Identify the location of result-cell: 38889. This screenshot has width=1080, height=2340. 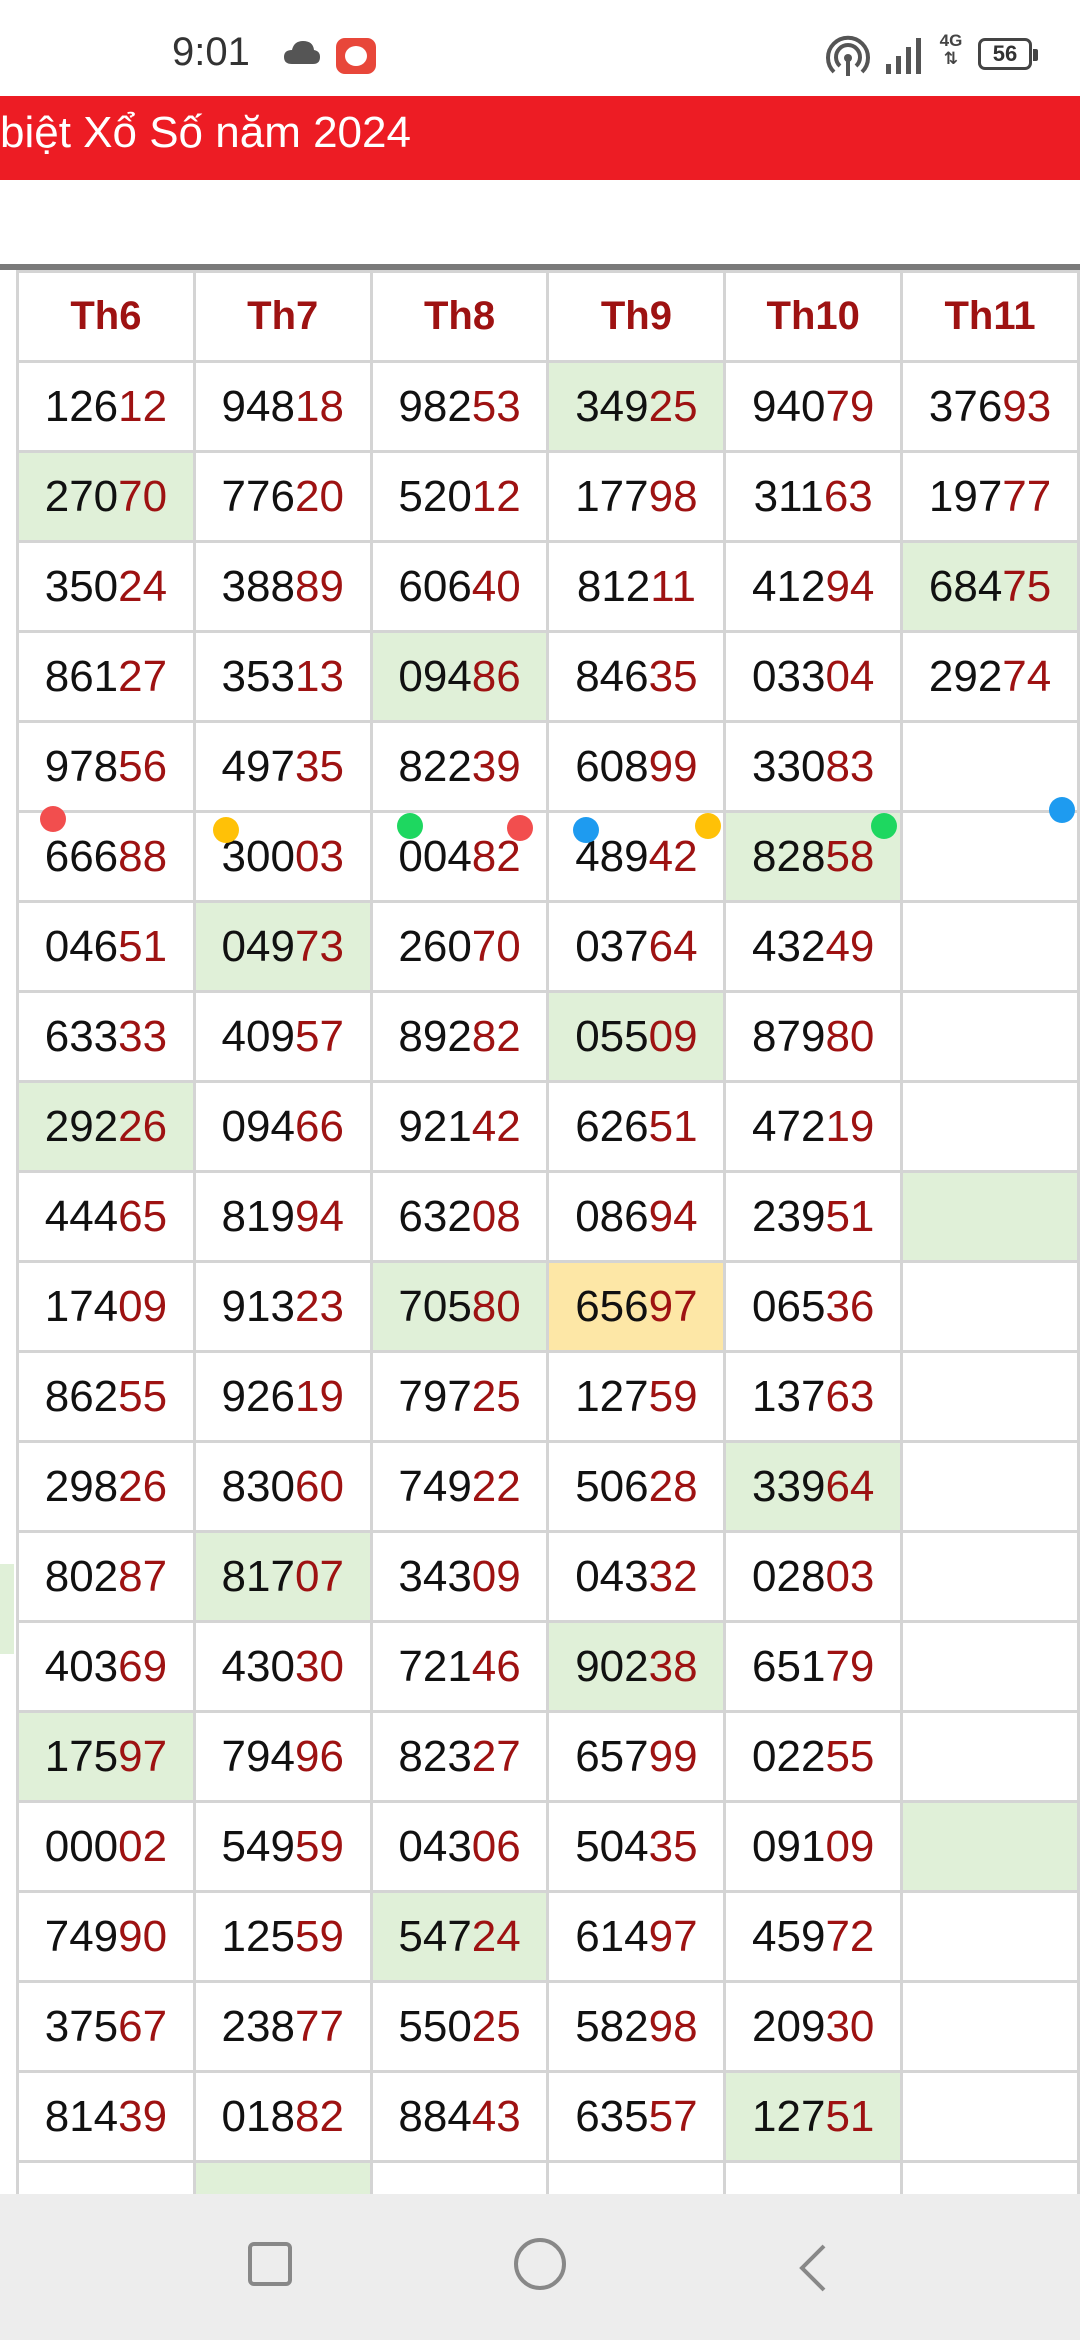
(282, 586).